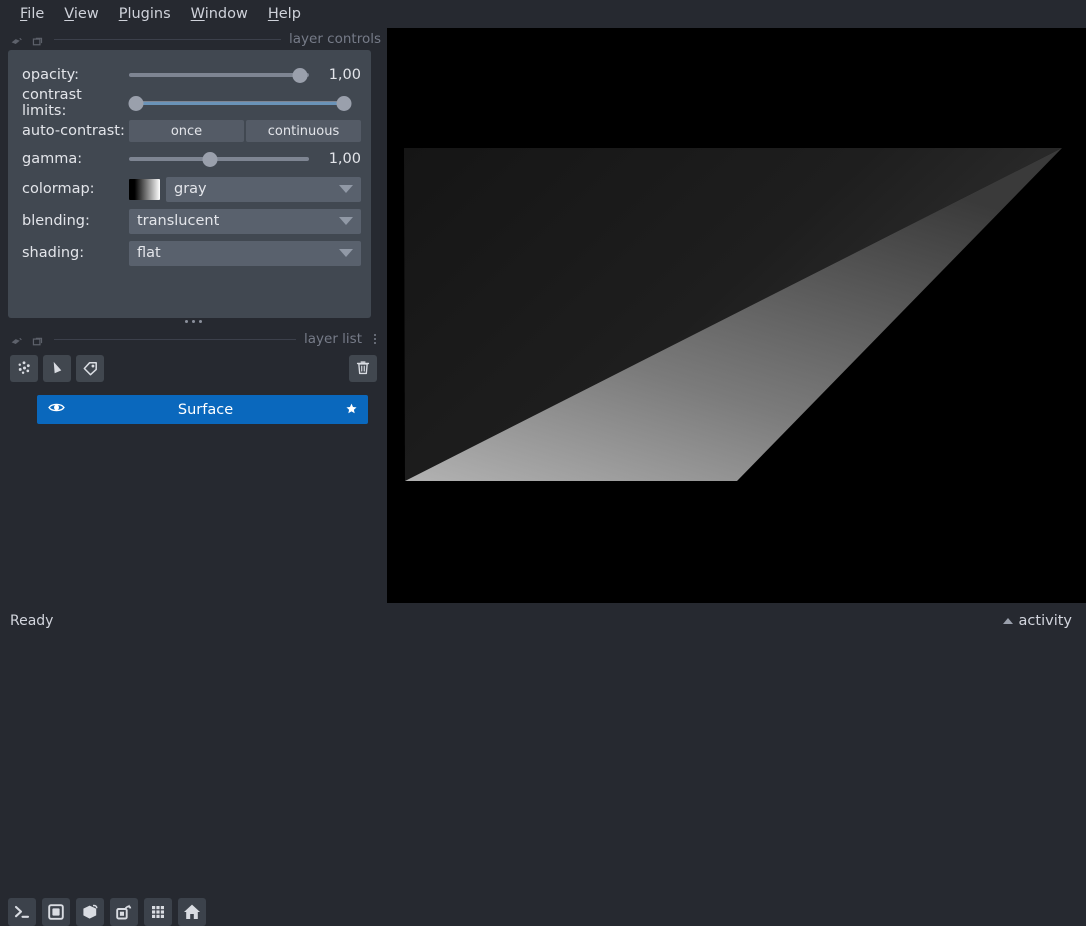 This screenshot has width=1086, height=926. I want to click on trash-icon, so click(363, 368).